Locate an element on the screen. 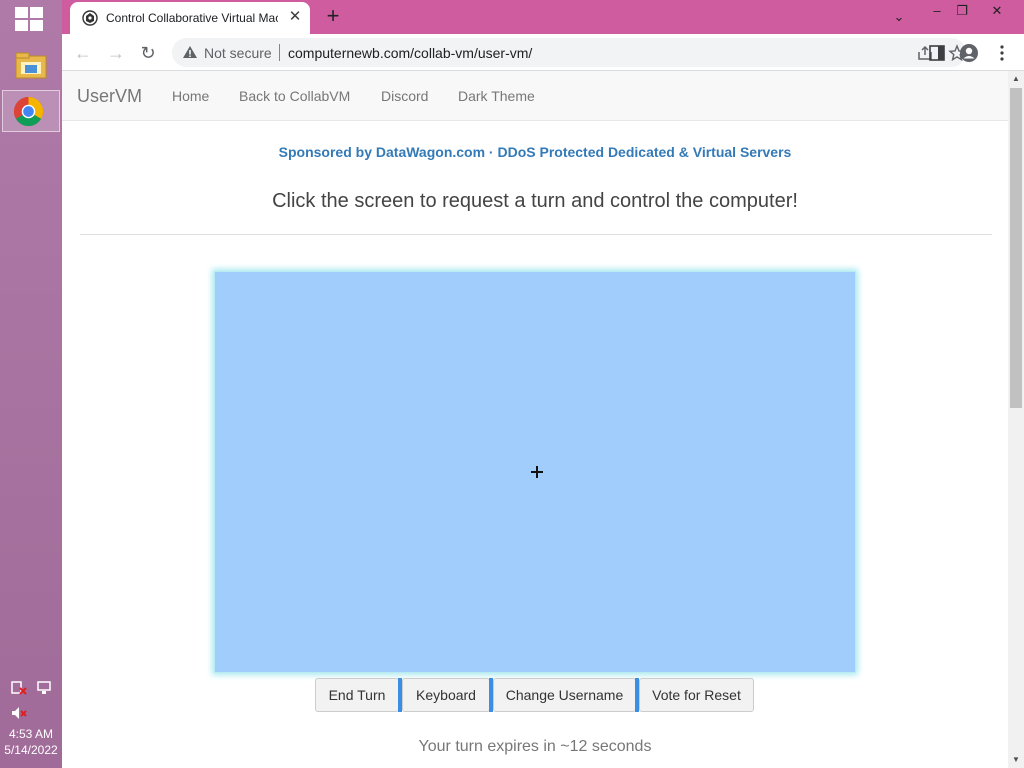  tab-search-icon: ⌄ is located at coordinates (899, 17).